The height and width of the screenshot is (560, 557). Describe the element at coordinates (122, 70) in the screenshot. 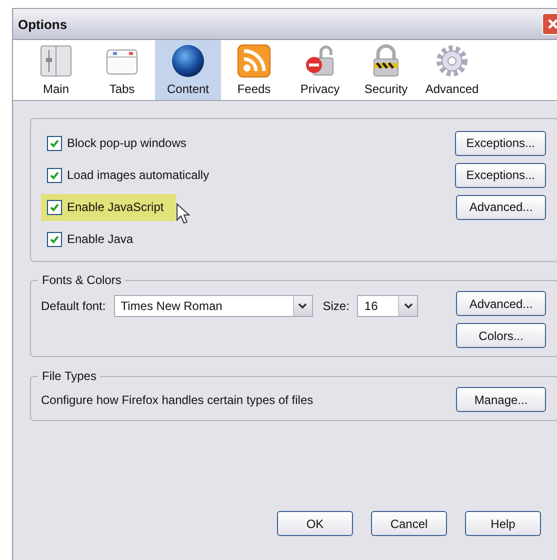

I see `toolbar-tab: Tabs` at that location.